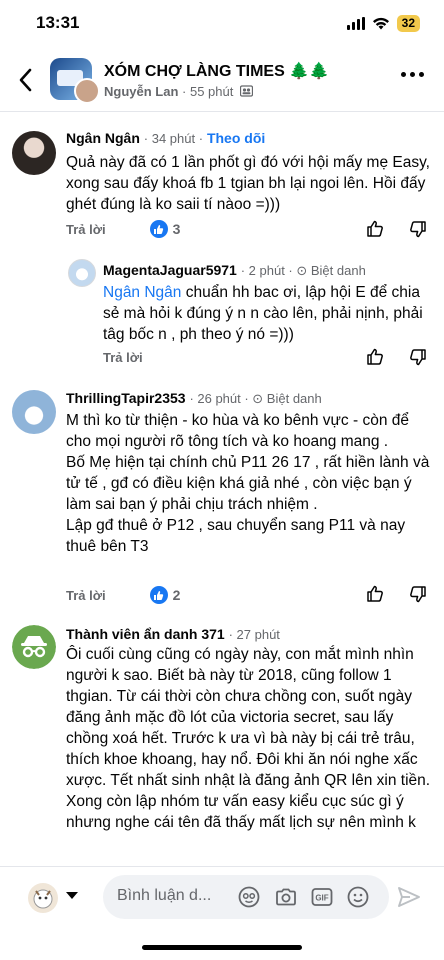  What do you see at coordinates (170, 270) in the screenshot?
I see `commenter-name: MagentaJaguar5971` at bounding box center [170, 270].